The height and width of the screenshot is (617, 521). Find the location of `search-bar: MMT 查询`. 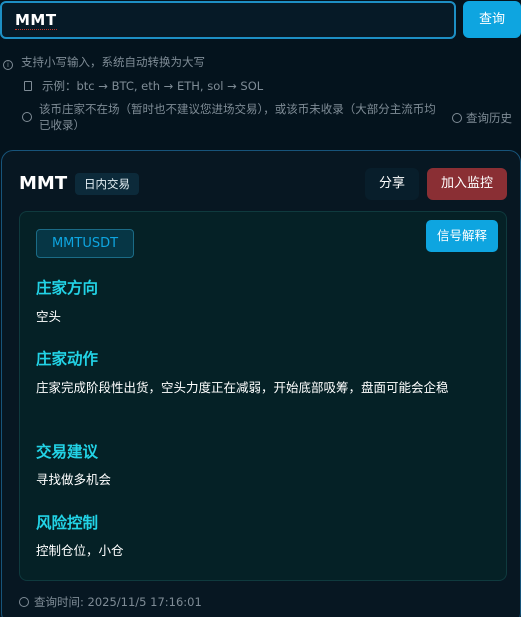

search-bar: MMT 查询 is located at coordinates (260, 20).